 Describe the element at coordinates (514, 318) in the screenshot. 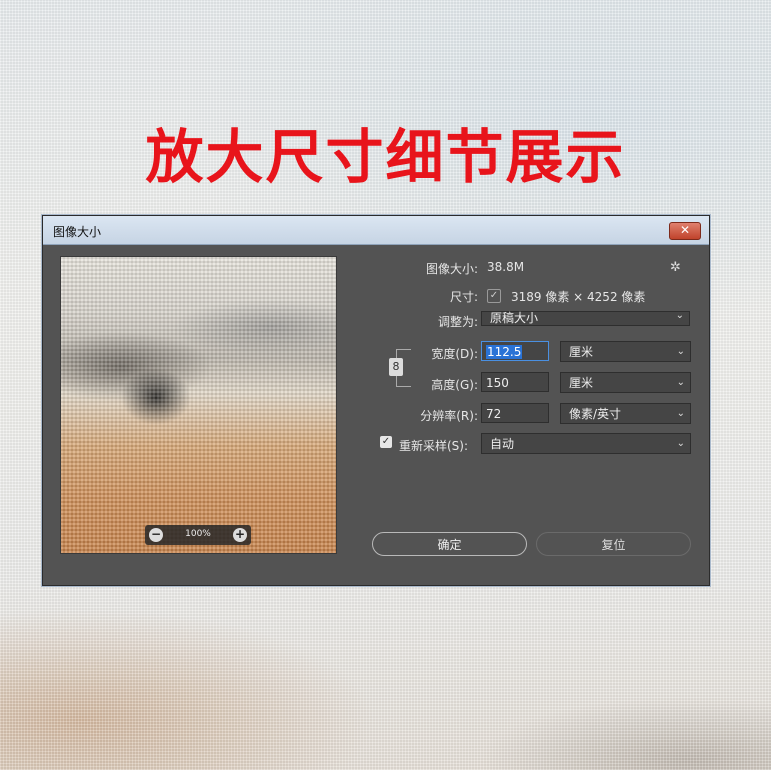

I see `fit-to-value: 原稿大小` at that location.